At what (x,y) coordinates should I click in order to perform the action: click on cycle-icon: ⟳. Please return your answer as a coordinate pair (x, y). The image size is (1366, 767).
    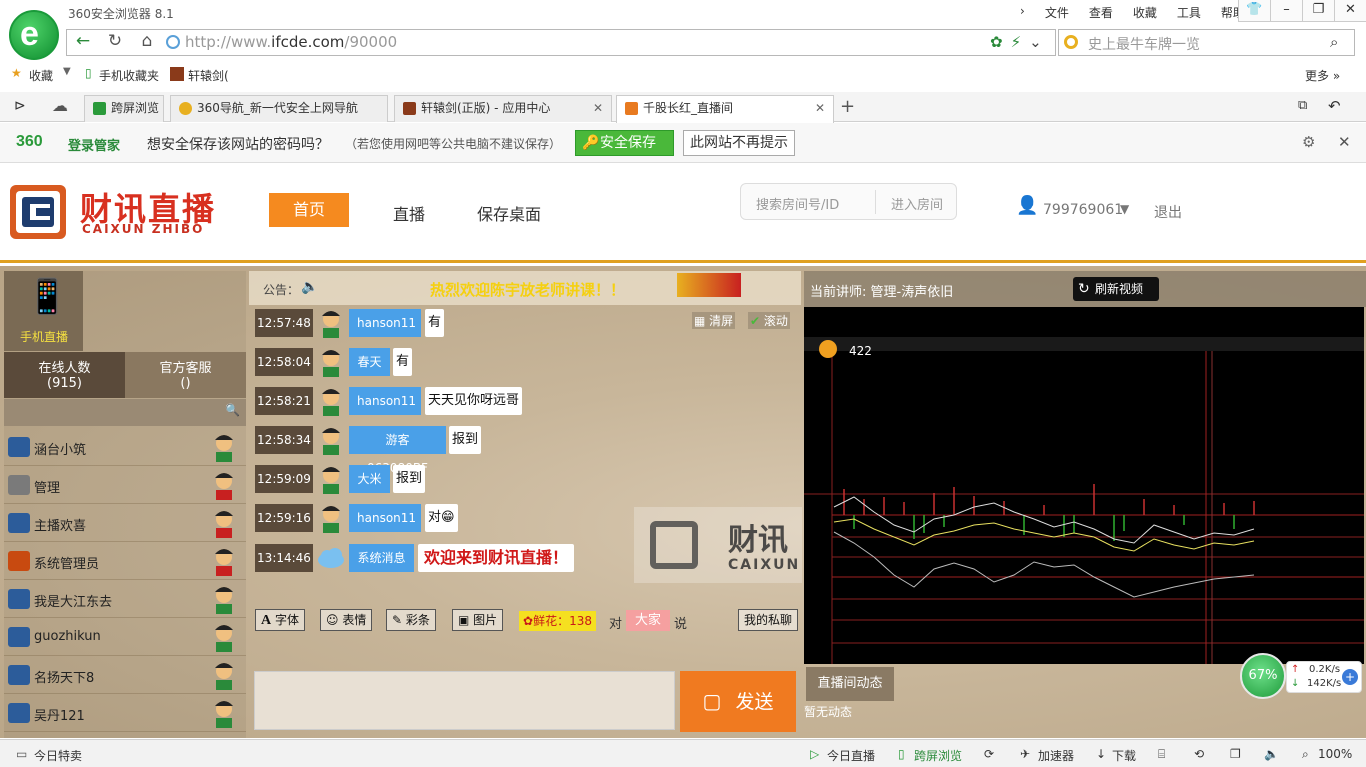
    Looking at the image, I should click on (989, 754).